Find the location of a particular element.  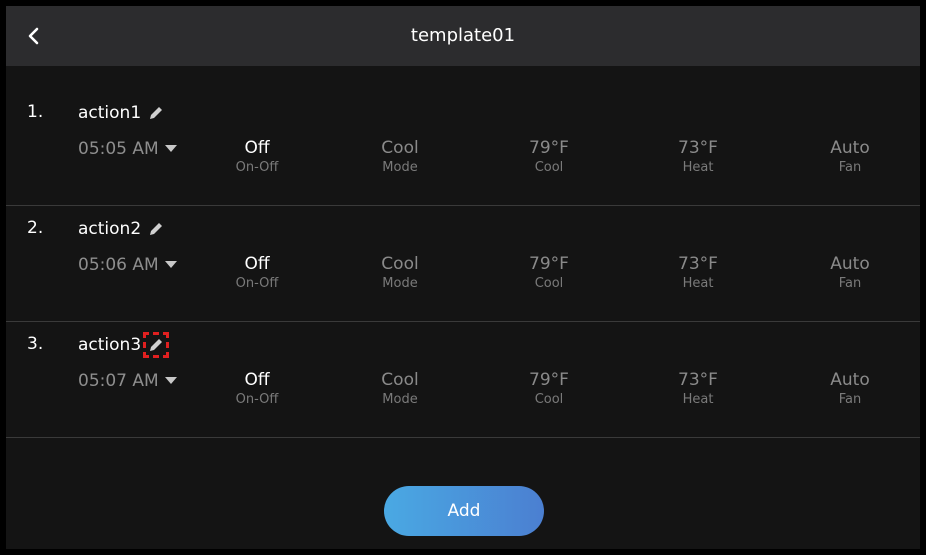

header-bar: template01 is located at coordinates (463, 36).